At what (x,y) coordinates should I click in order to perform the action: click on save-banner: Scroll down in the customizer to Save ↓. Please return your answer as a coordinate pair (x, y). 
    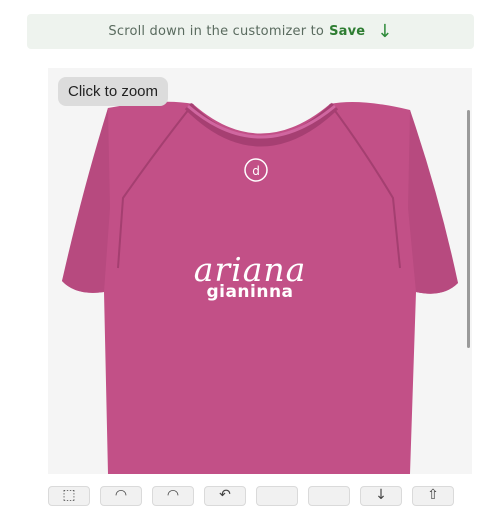
    Looking at the image, I should click on (250, 31).